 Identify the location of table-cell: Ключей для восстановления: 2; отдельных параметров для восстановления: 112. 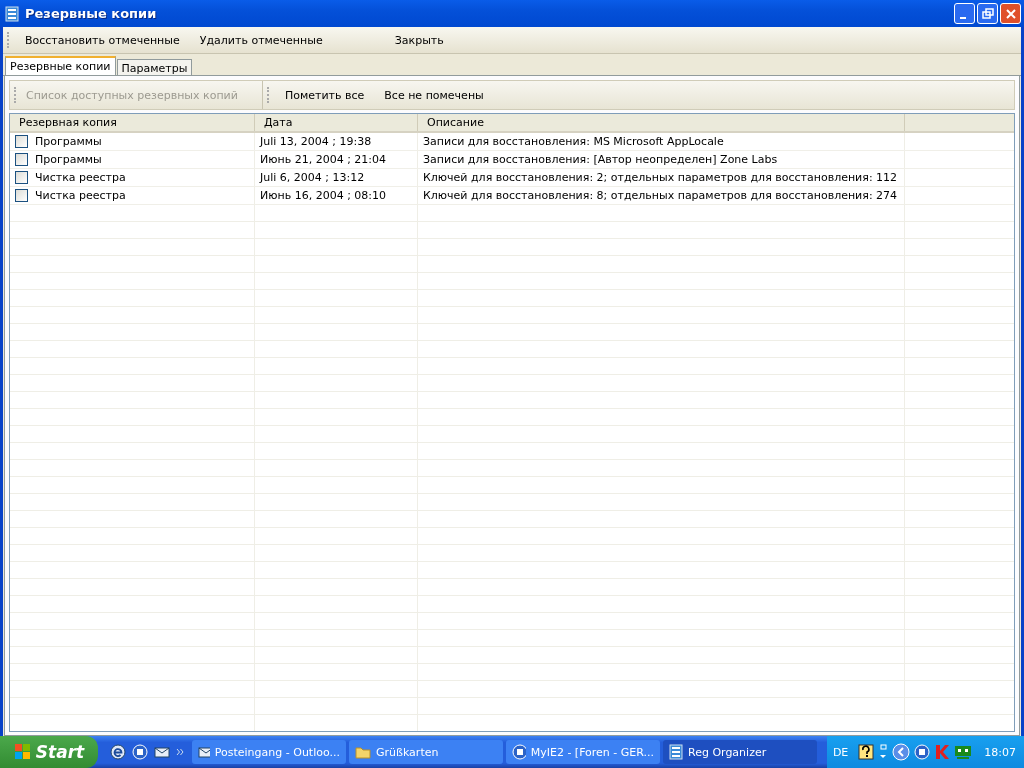
(660, 177).